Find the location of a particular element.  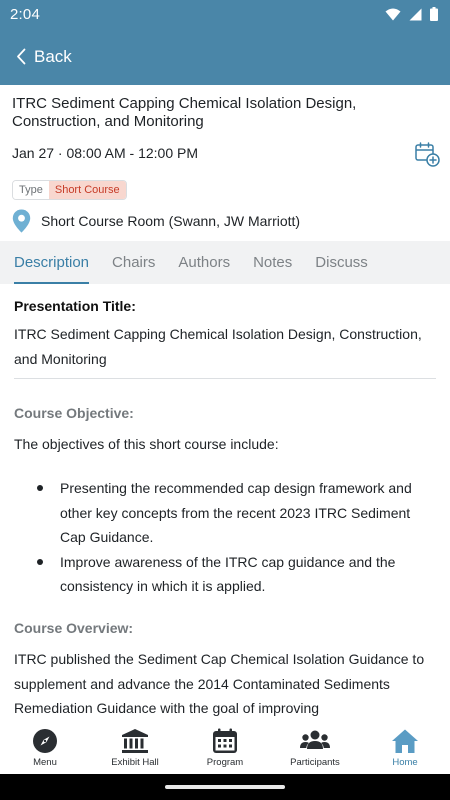

status-time: 2:04 is located at coordinates (25, 14).